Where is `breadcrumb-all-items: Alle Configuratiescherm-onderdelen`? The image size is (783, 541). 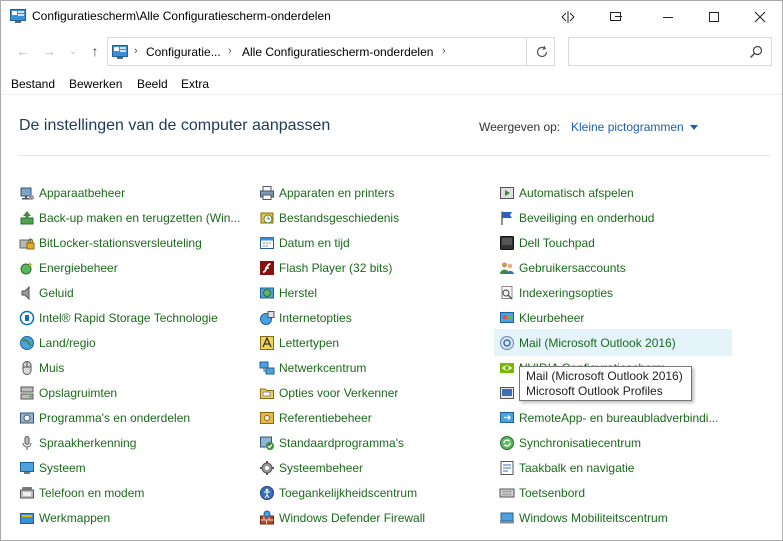
breadcrumb-all-items: Alle Configuratiescherm-onderdelen is located at coordinates (337, 52).